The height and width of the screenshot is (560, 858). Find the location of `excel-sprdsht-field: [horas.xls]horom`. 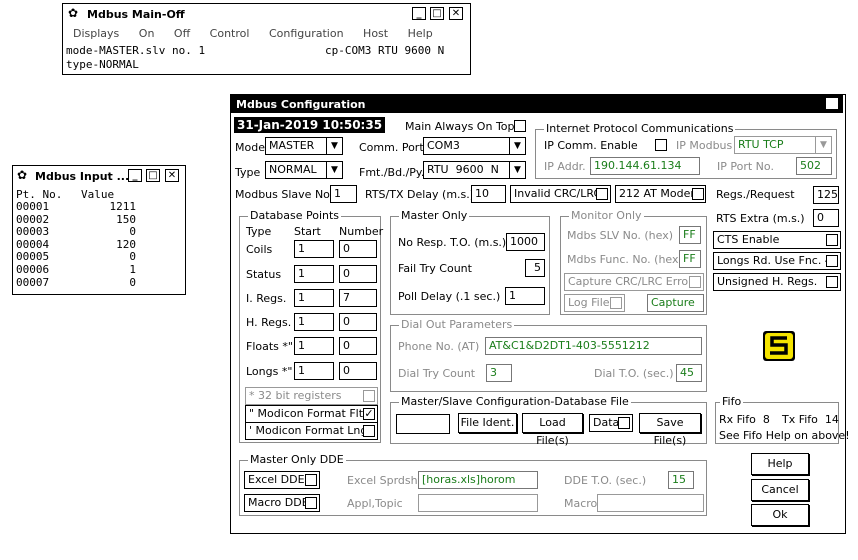

excel-sprdsht-field: [horas.xls]horom is located at coordinates (478, 480).